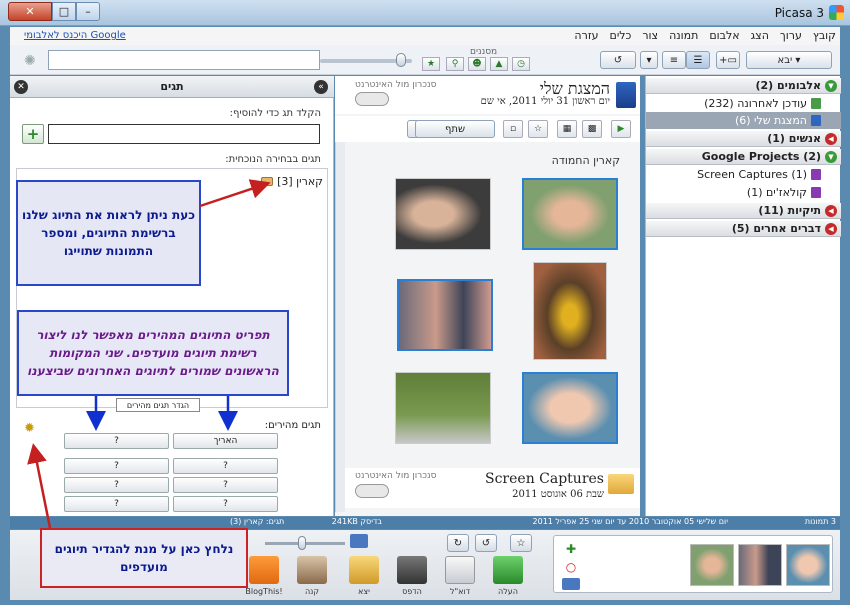 This screenshot has height=605, width=850. What do you see at coordinates (267, 181) in the screenshot?
I see `tag-icon` at bounding box center [267, 181].